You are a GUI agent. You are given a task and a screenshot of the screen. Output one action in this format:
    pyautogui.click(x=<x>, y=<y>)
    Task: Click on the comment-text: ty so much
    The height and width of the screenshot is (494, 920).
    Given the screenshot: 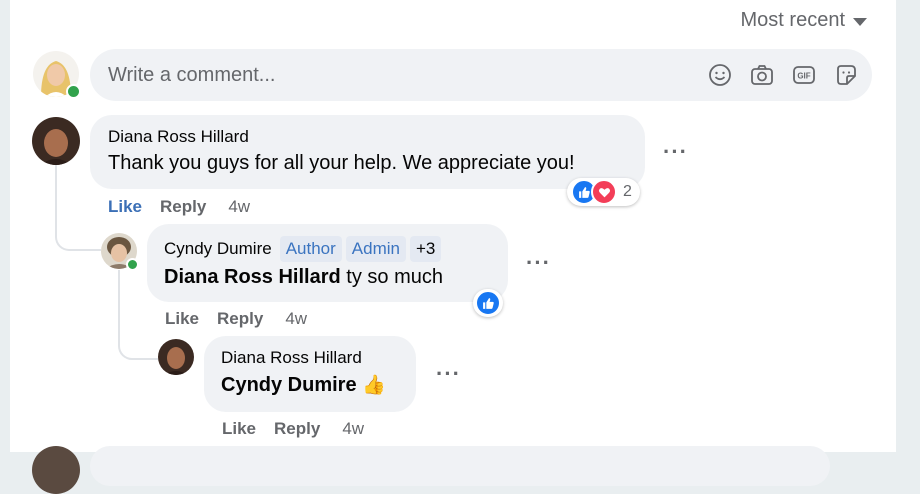 What is the action you would take?
    pyautogui.click(x=391, y=277)
    